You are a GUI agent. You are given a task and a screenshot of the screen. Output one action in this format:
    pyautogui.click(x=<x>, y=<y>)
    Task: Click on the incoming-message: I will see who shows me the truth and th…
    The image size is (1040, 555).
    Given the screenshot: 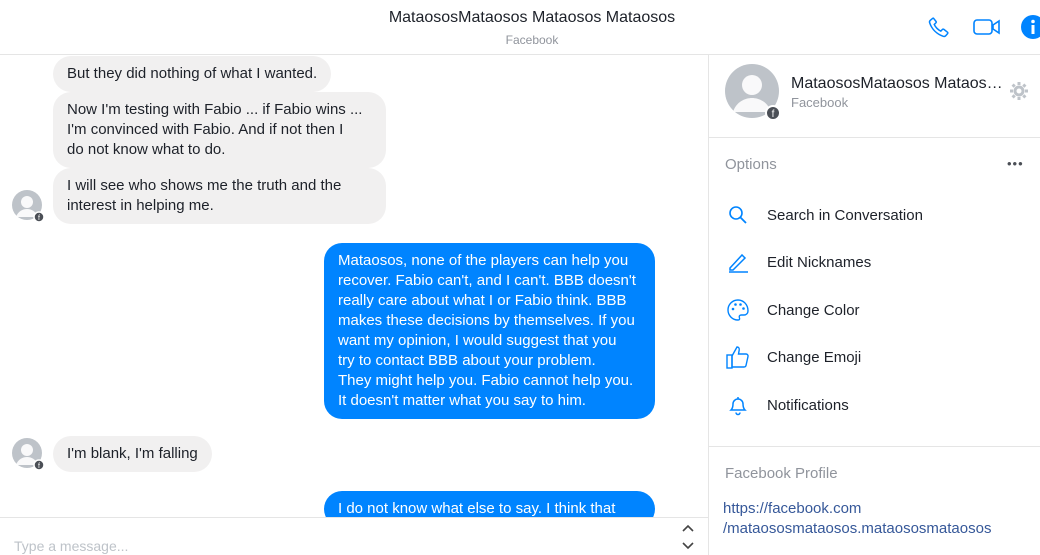 What is the action you would take?
    pyautogui.click(x=219, y=196)
    